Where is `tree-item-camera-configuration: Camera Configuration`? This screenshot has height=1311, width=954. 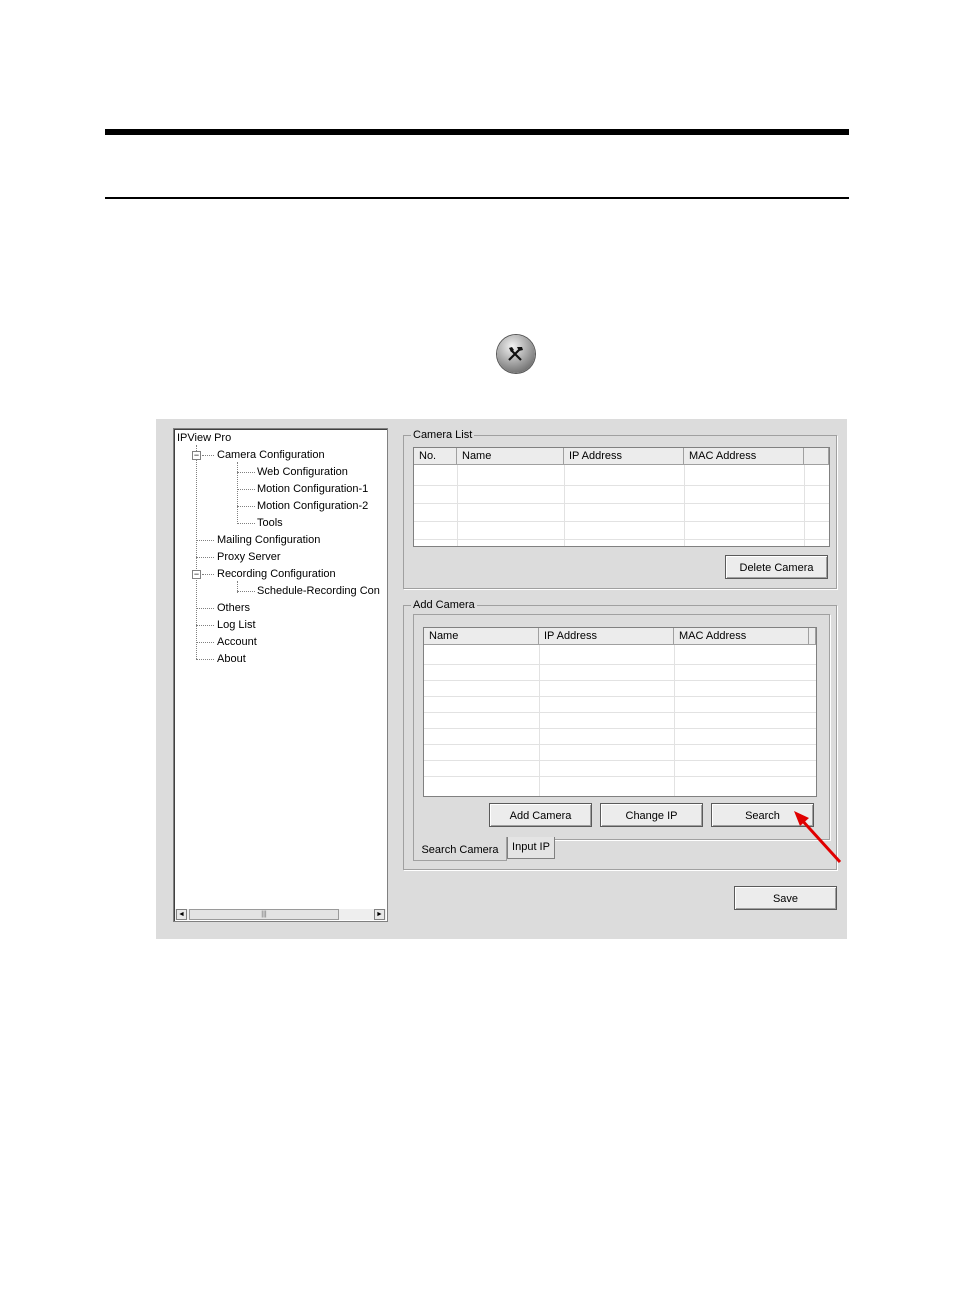
tree-item-camera-configuration: Camera Configuration is located at coordinates (271, 455).